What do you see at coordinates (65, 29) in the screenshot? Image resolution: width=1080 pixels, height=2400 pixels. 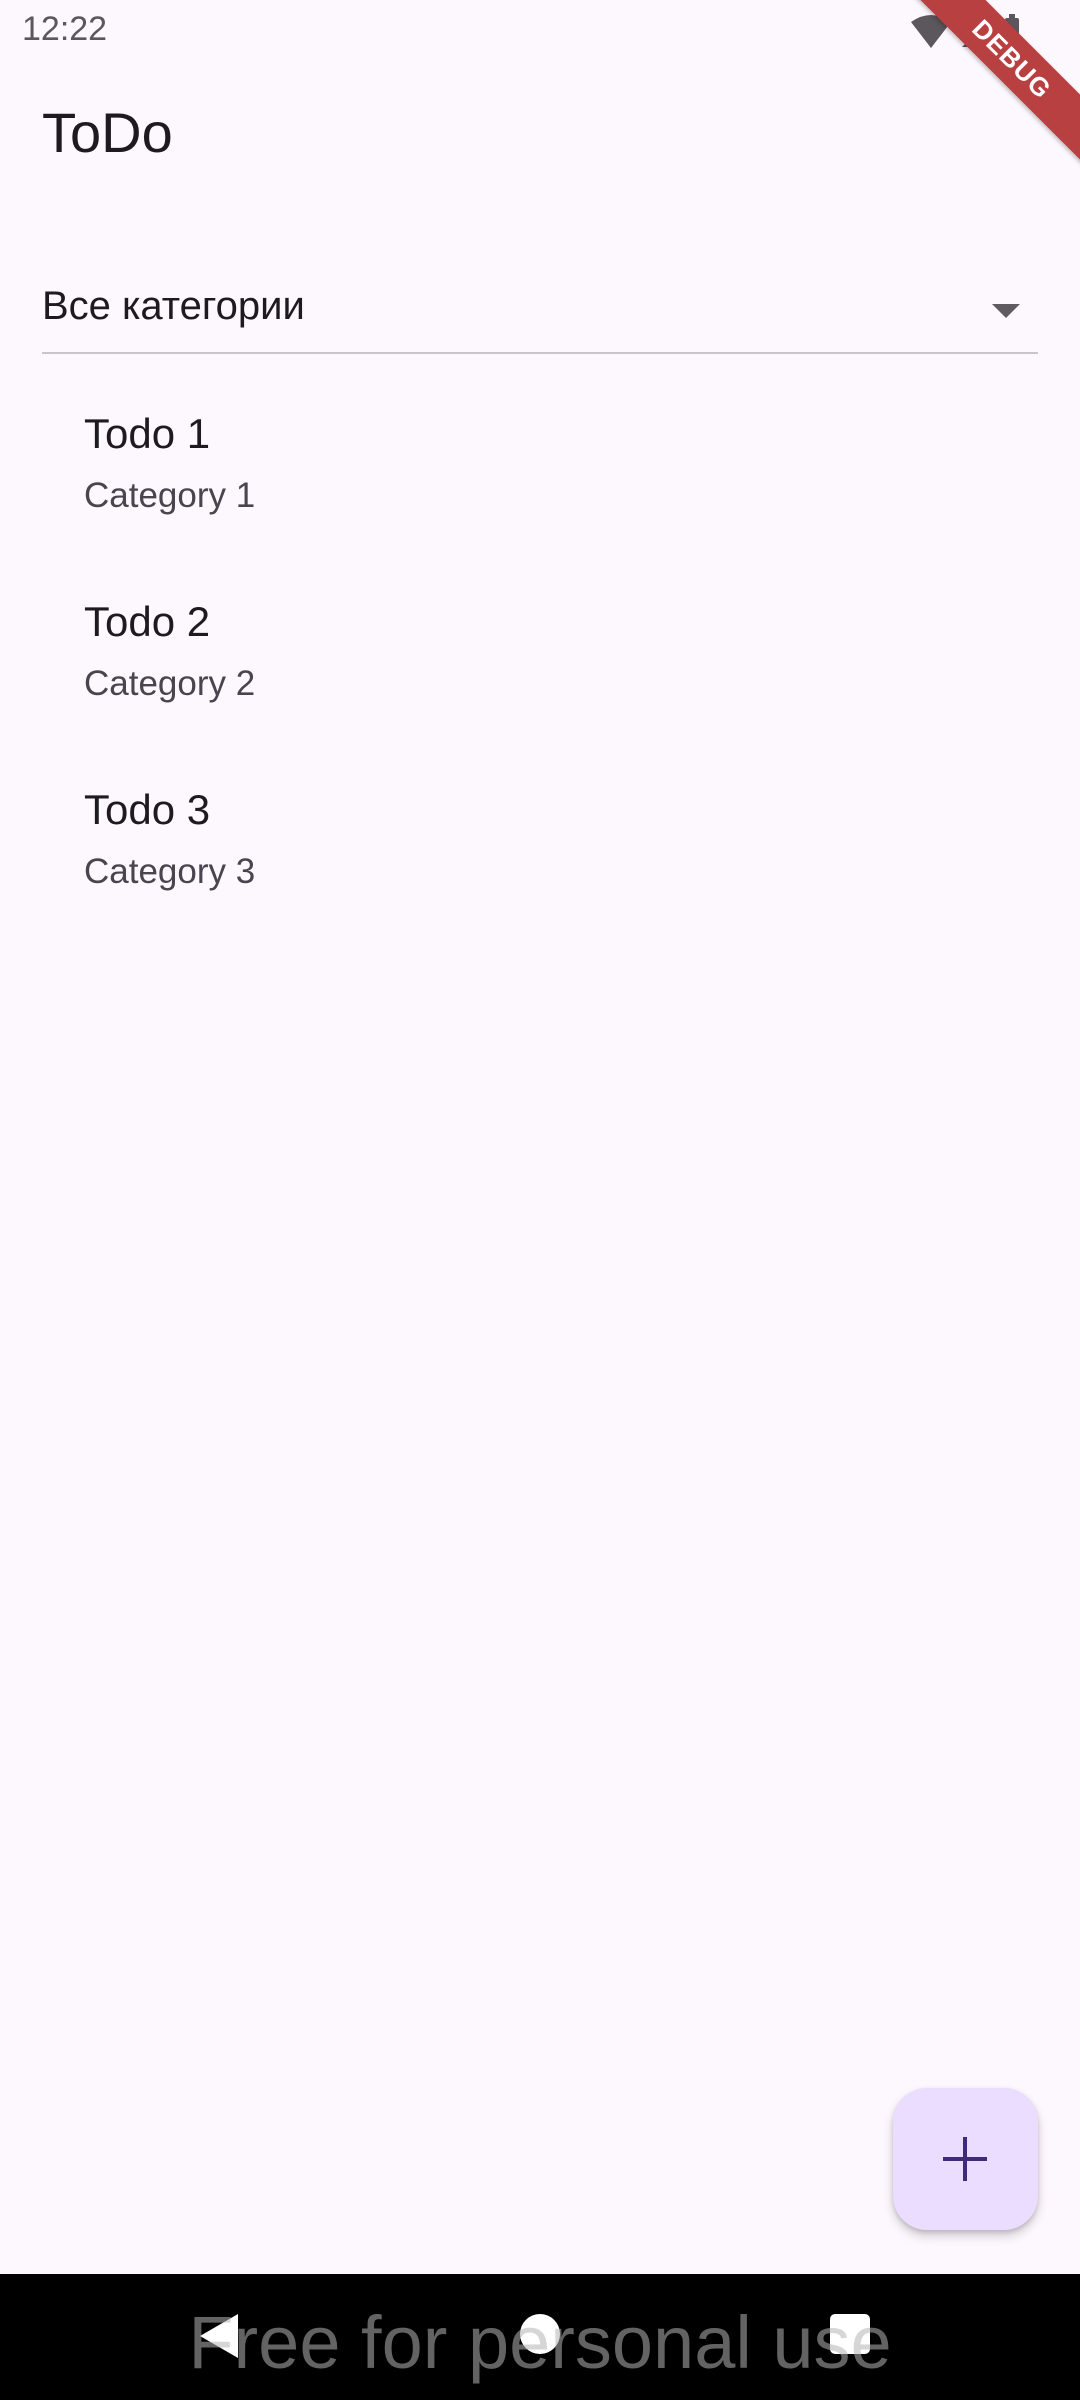 I see `status-time: 12:22` at bounding box center [65, 29].